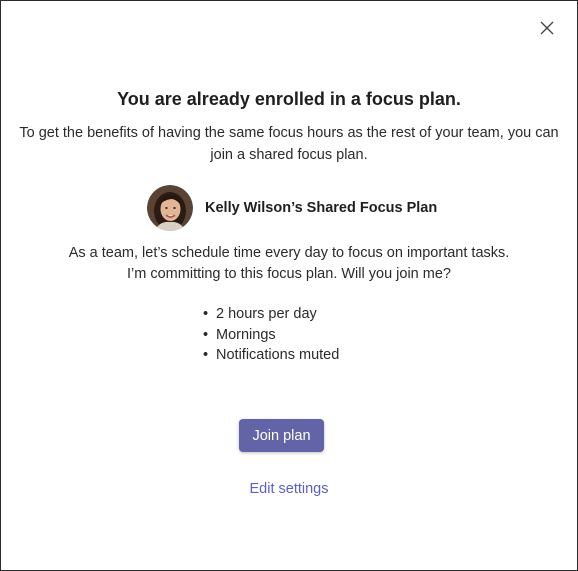 The height and width of the screenshot is (571, 578). I want to click on plan-header: Kelly Wilson’s Shared Focus Plan, so click(292, 208).